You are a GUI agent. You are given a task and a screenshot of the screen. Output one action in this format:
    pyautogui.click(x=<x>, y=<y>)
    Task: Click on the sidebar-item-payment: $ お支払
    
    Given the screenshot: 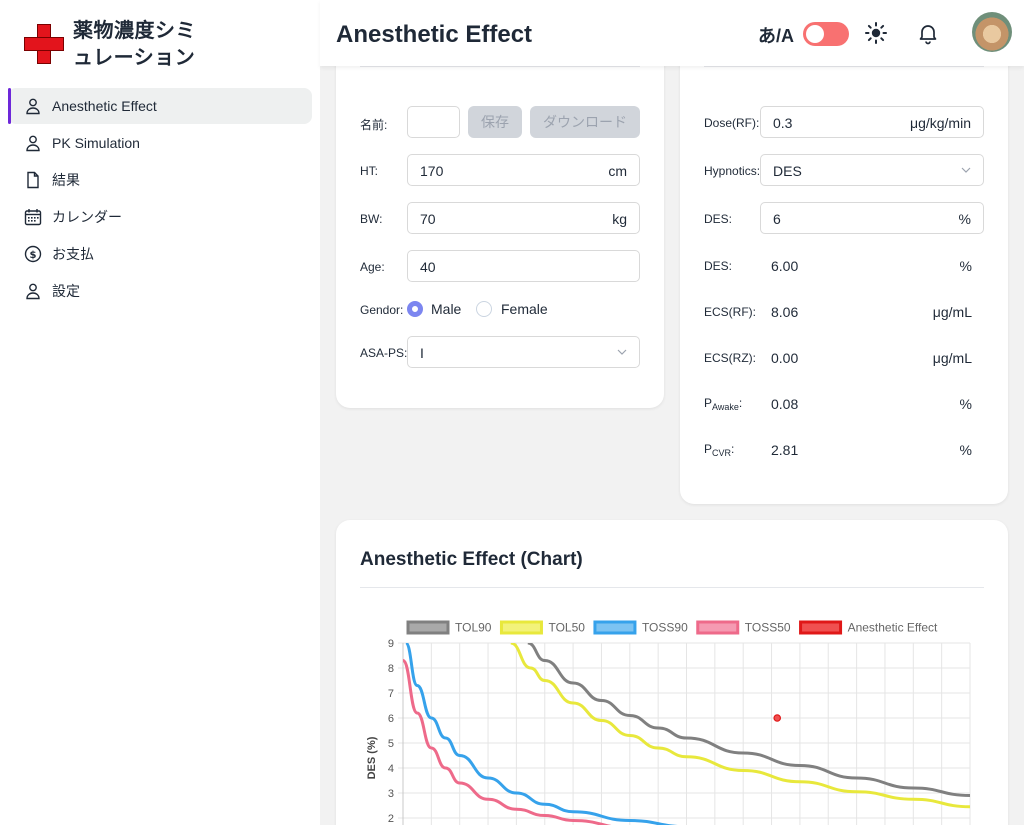 What is the action you would take?
    pyautogui.click(x=160, y=254)
    